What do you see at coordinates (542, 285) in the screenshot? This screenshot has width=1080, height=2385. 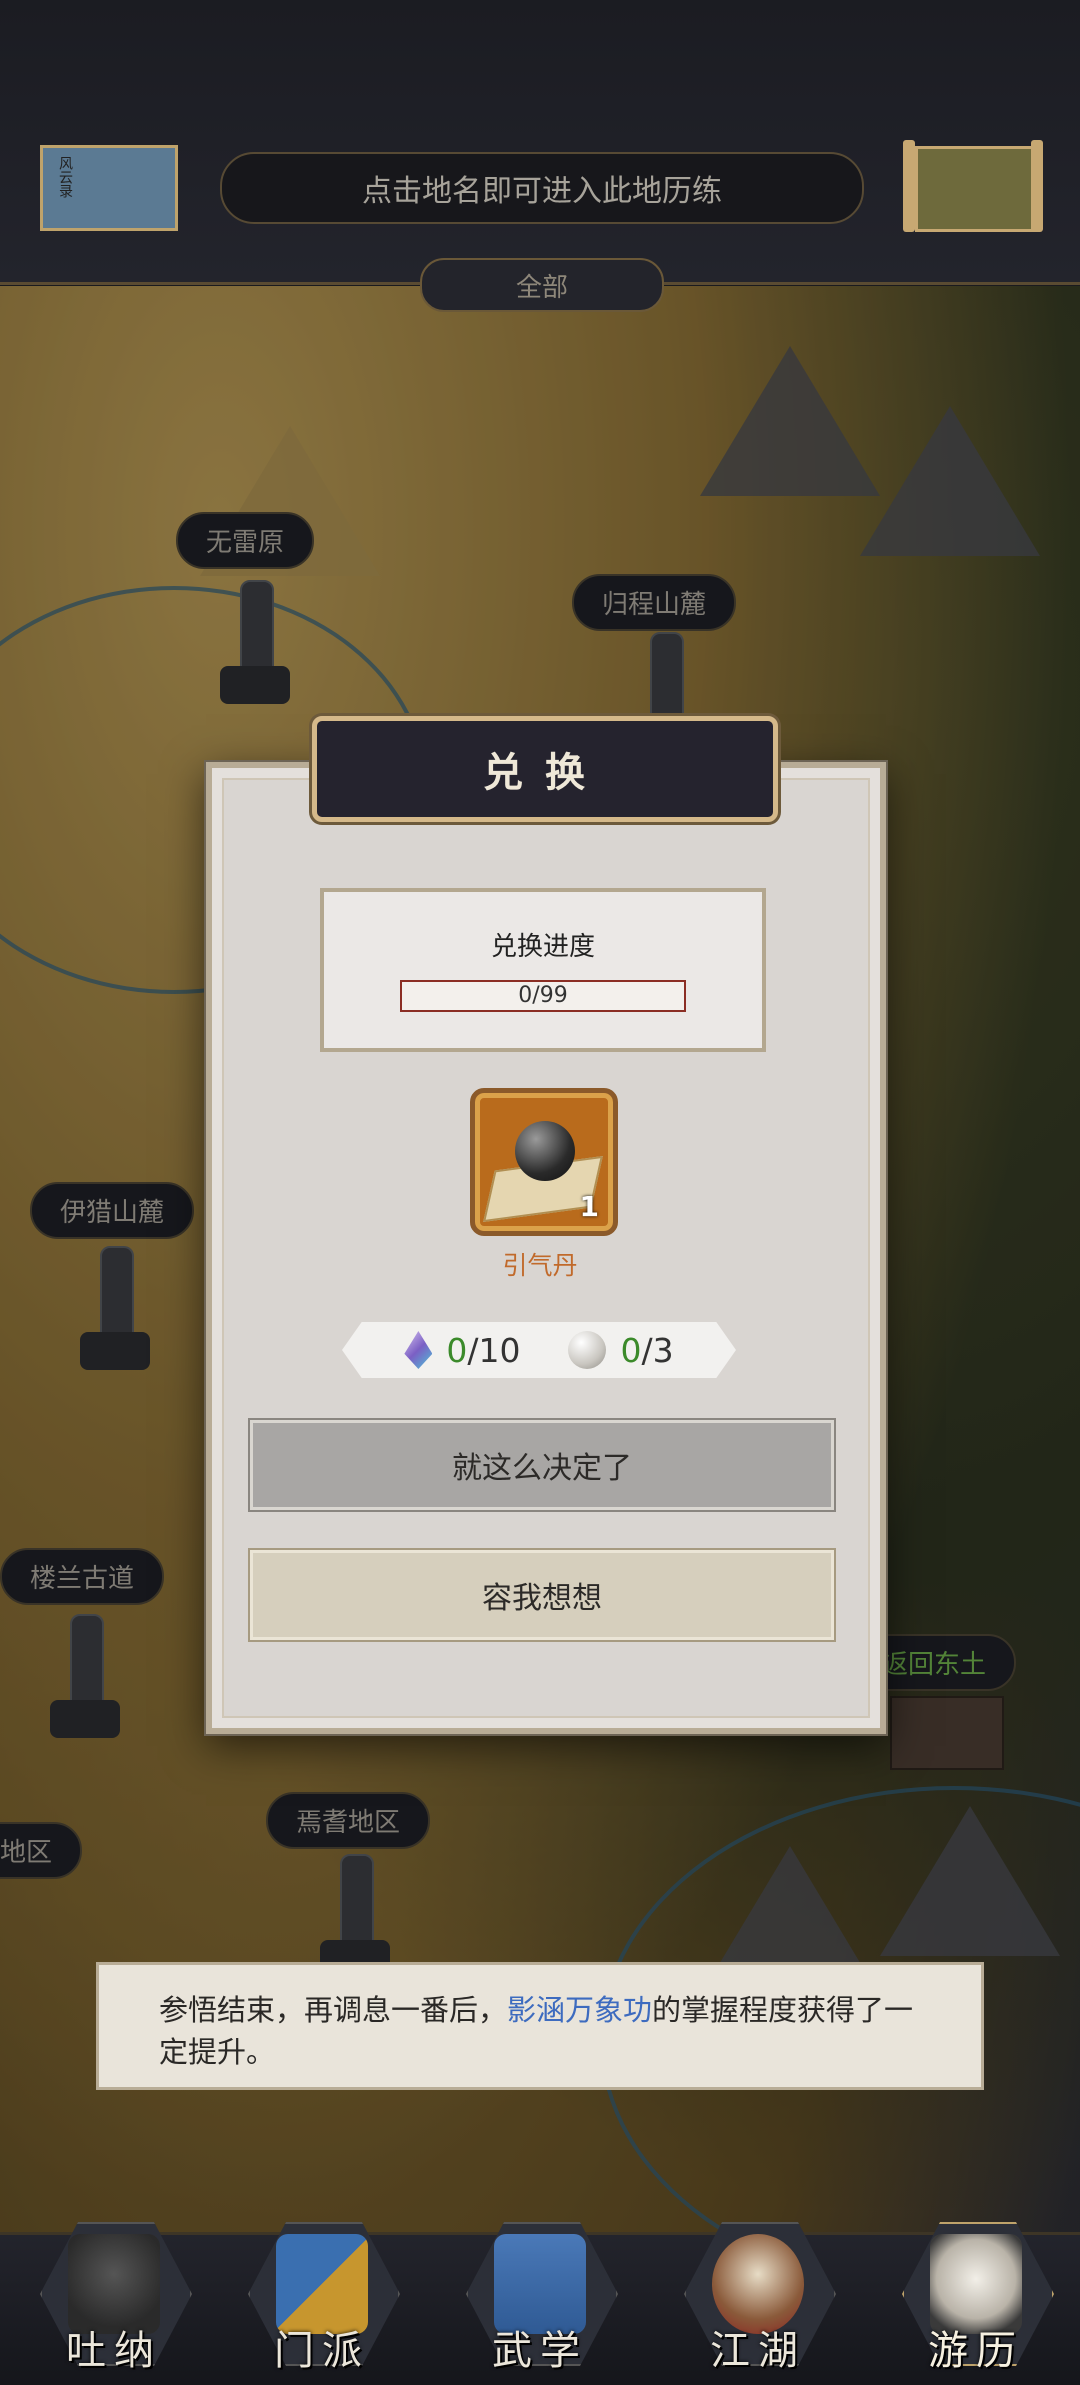 I see `filter-tab-all: 全部` at bounding box center [542, 285].